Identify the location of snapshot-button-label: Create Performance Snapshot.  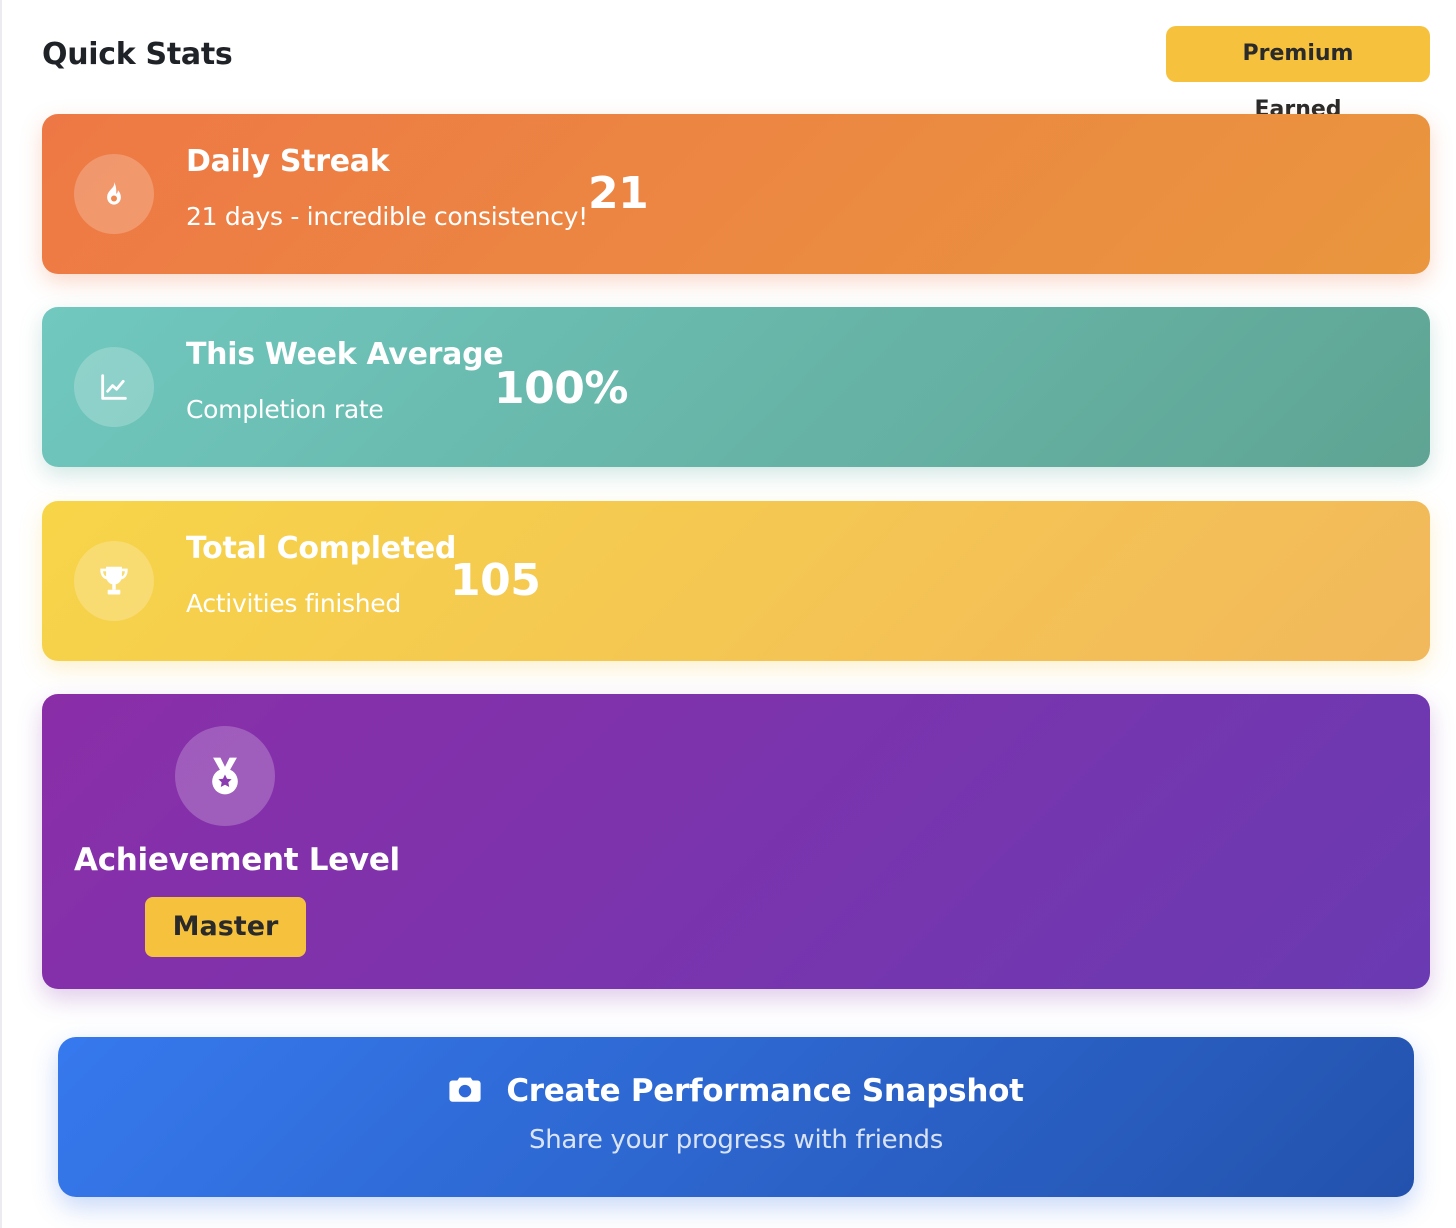
(765, 1091).